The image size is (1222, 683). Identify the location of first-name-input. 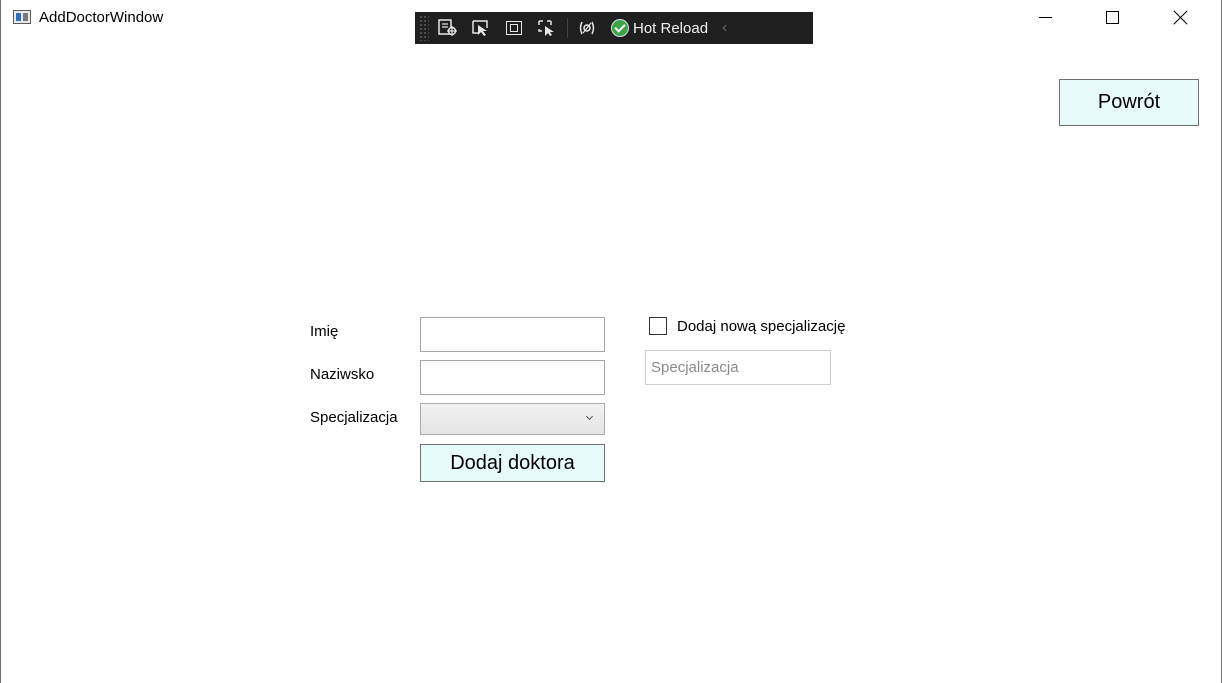
(512, 334).